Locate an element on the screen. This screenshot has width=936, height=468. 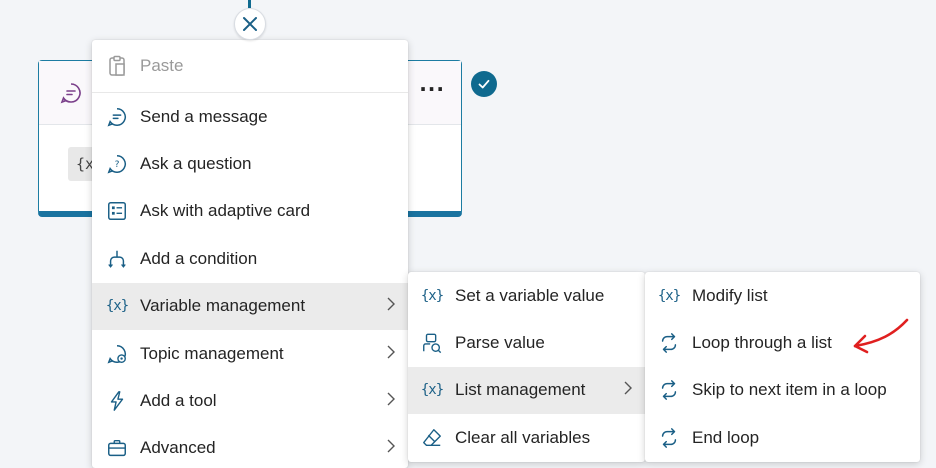
menu-item-advanced: Advanced is located at coordinates (250, 446).